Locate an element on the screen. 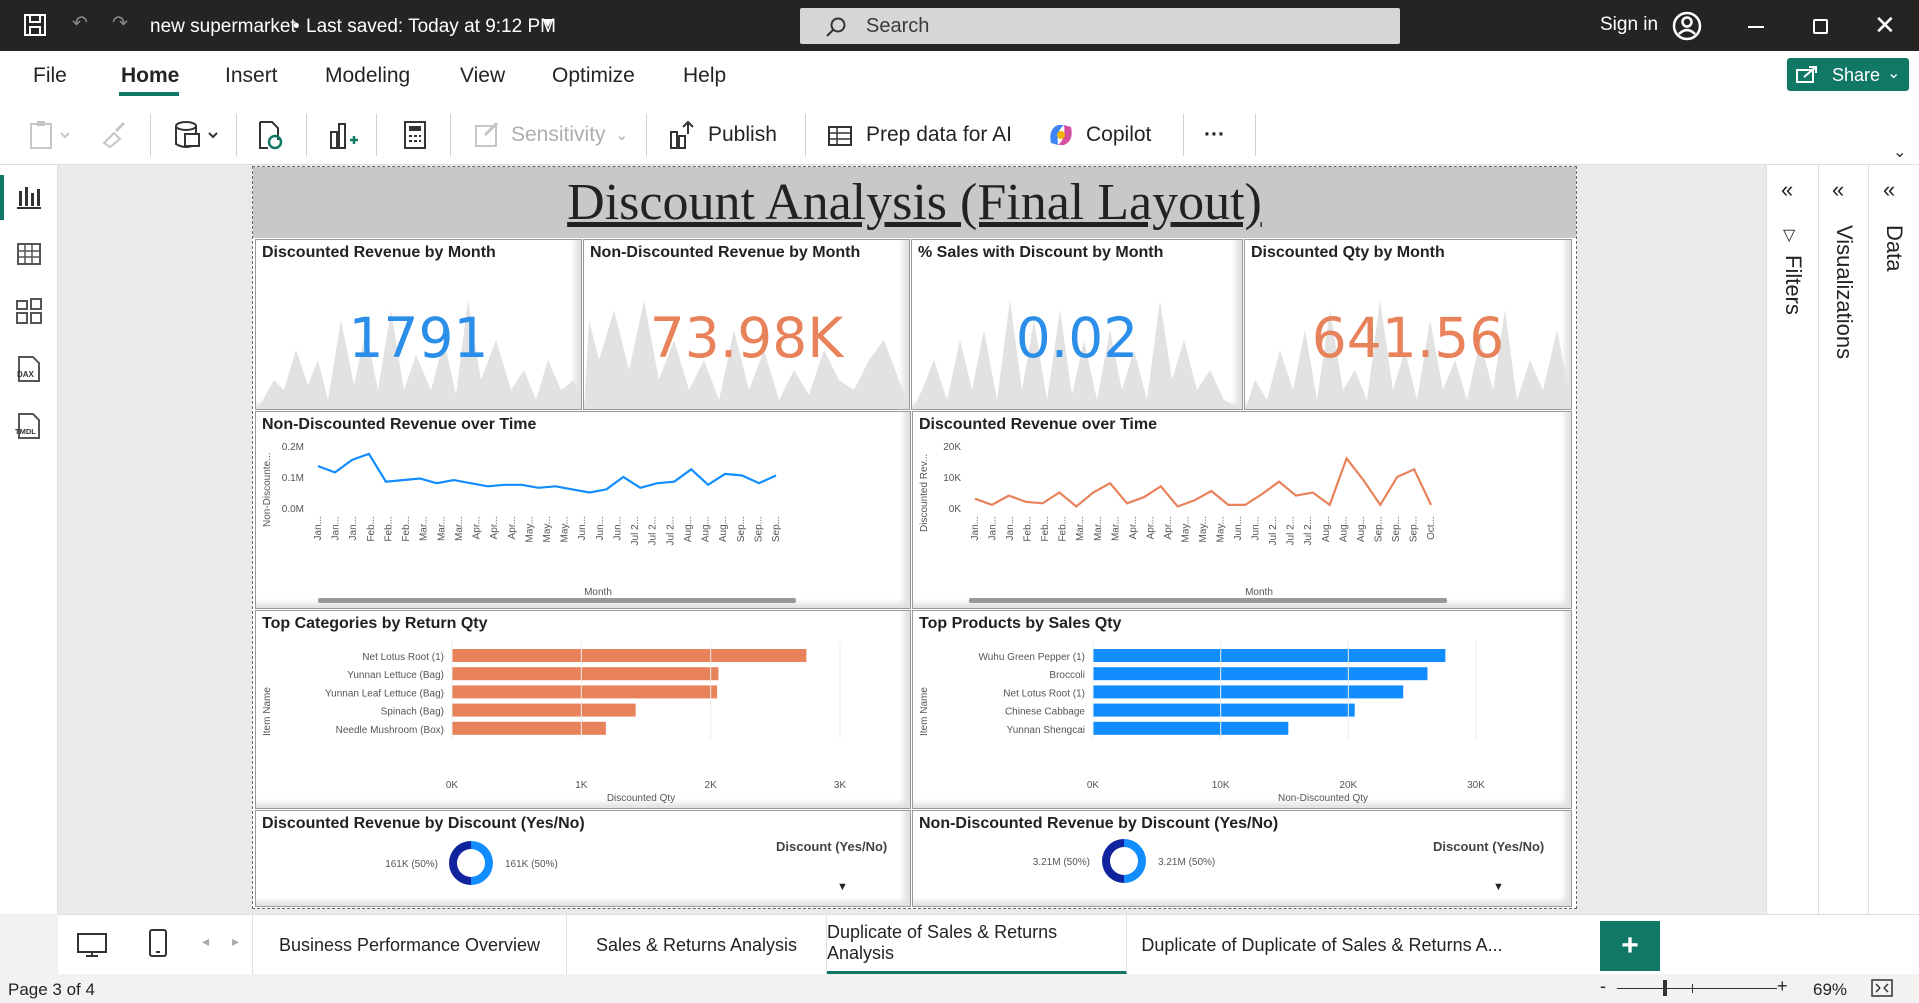 This screenshot has width=1919, height=1003. zoom-slider-track is located at coordinates (1697, 988).